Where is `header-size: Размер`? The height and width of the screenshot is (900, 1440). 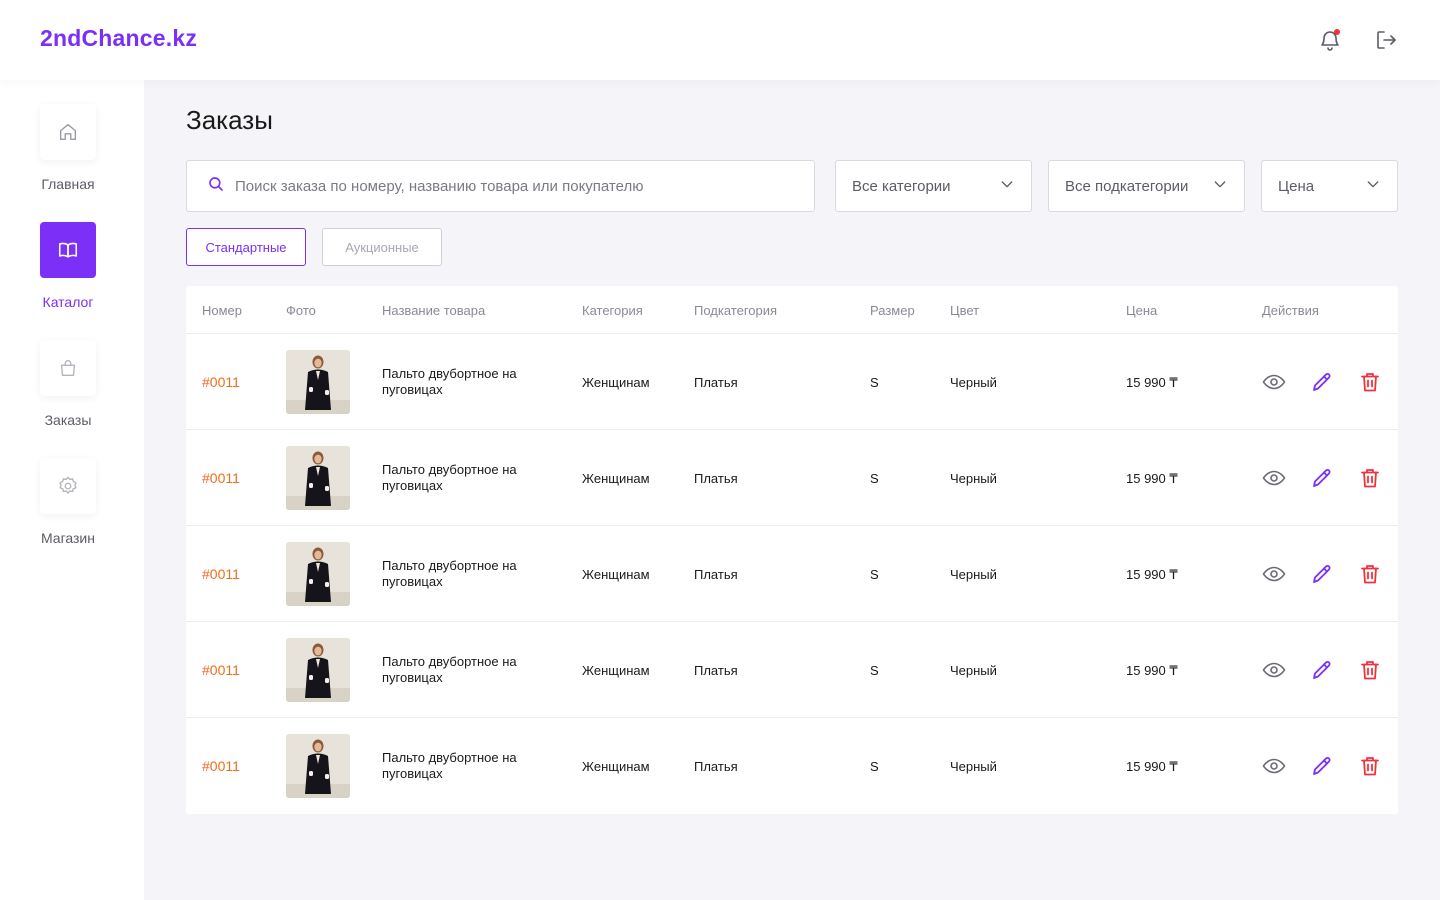 header-size: Размер is located at coordinates (892, 310).